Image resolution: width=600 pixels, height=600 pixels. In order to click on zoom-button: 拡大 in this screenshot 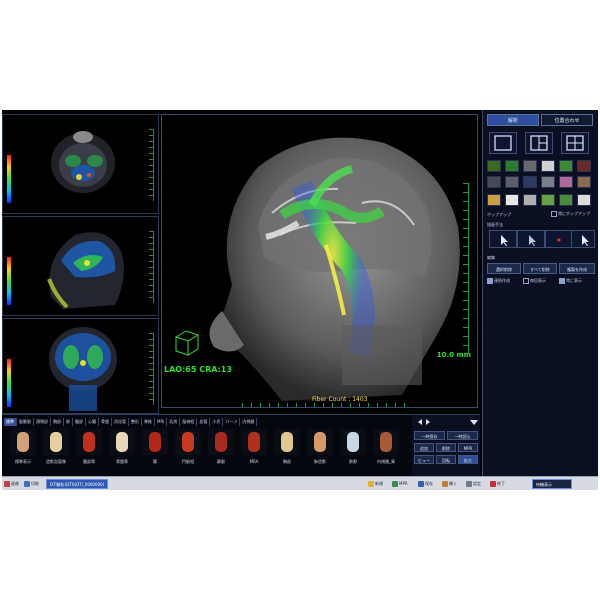, I will do `click(468, 459)`.